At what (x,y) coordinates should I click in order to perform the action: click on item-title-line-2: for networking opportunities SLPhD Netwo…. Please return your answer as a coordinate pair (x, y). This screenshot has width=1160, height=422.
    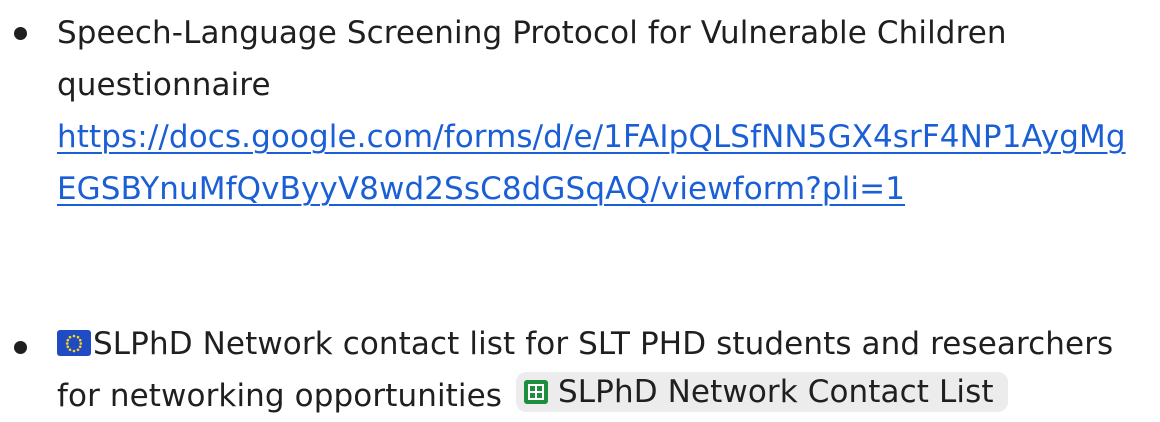
    Looking at the image, I should click on (604, 396).